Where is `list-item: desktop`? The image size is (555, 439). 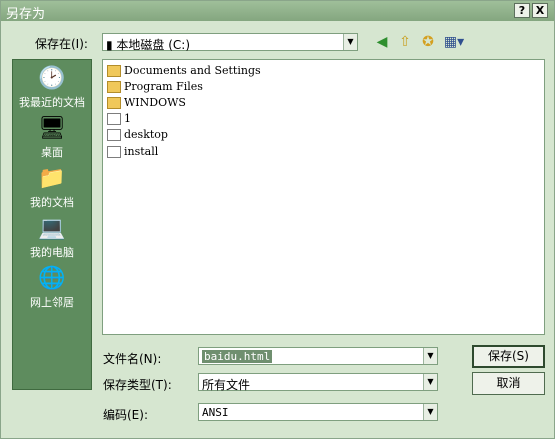
list-item: desktop is located at coordinates (137, 135).